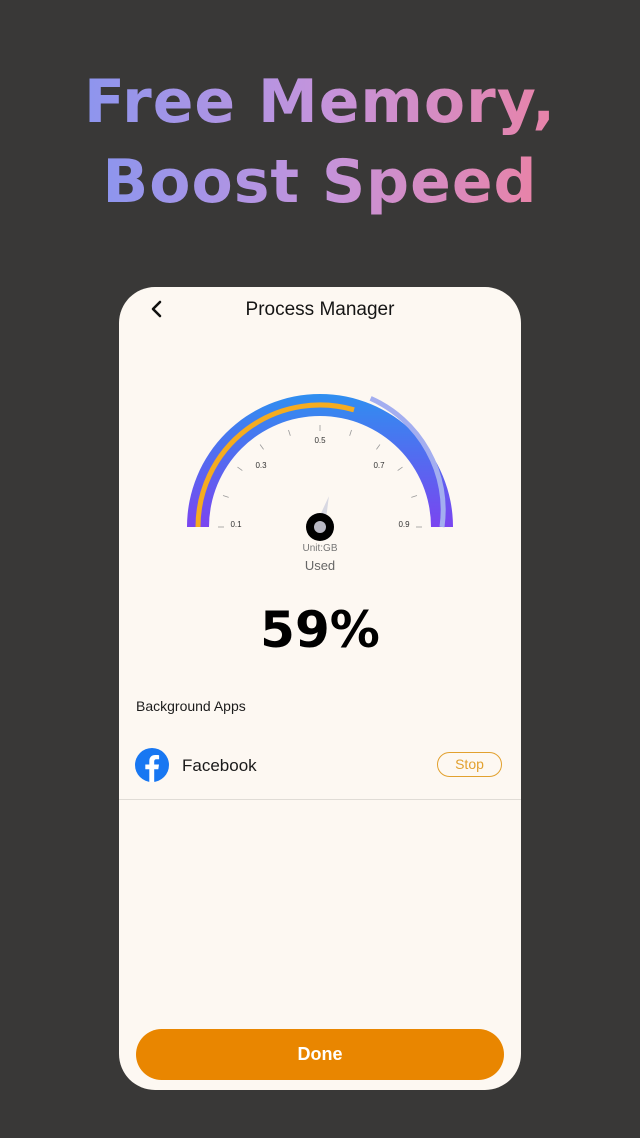 The width and height of the screenshot is (640, 1138). I want to click on background-apps-label: Background Apps, so click(191, 706).